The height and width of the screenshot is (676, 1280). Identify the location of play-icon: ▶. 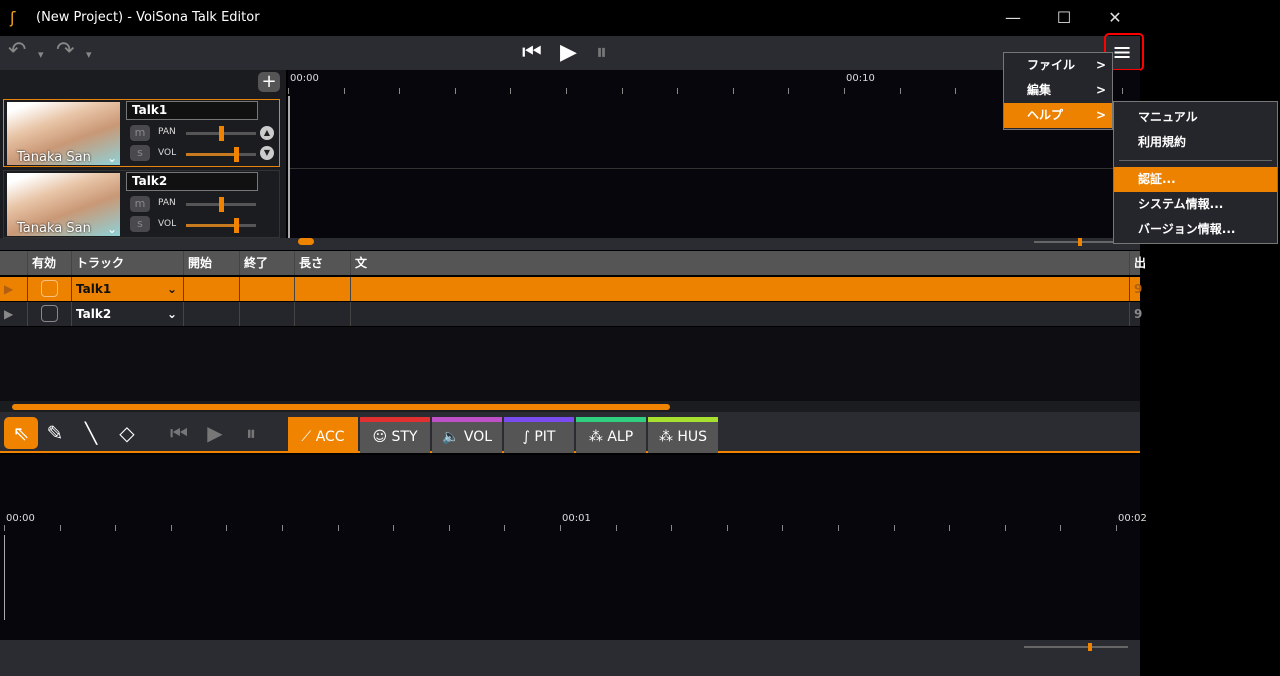
(215, 433).